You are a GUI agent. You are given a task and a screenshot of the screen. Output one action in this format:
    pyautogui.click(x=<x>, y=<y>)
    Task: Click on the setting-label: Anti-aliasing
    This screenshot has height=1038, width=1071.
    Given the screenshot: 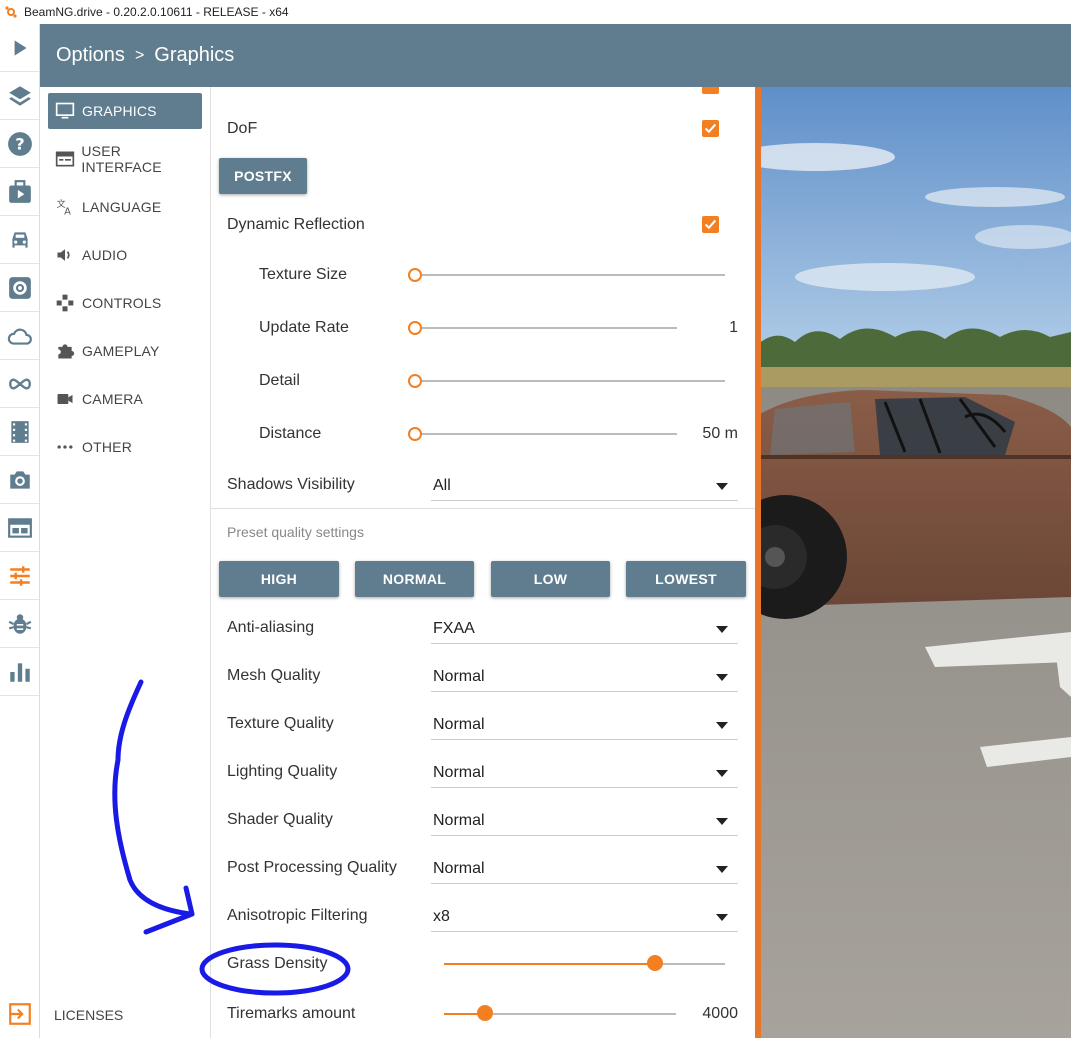 What is the action you would take?
    pyautogui.click(x=271, y=627)
    